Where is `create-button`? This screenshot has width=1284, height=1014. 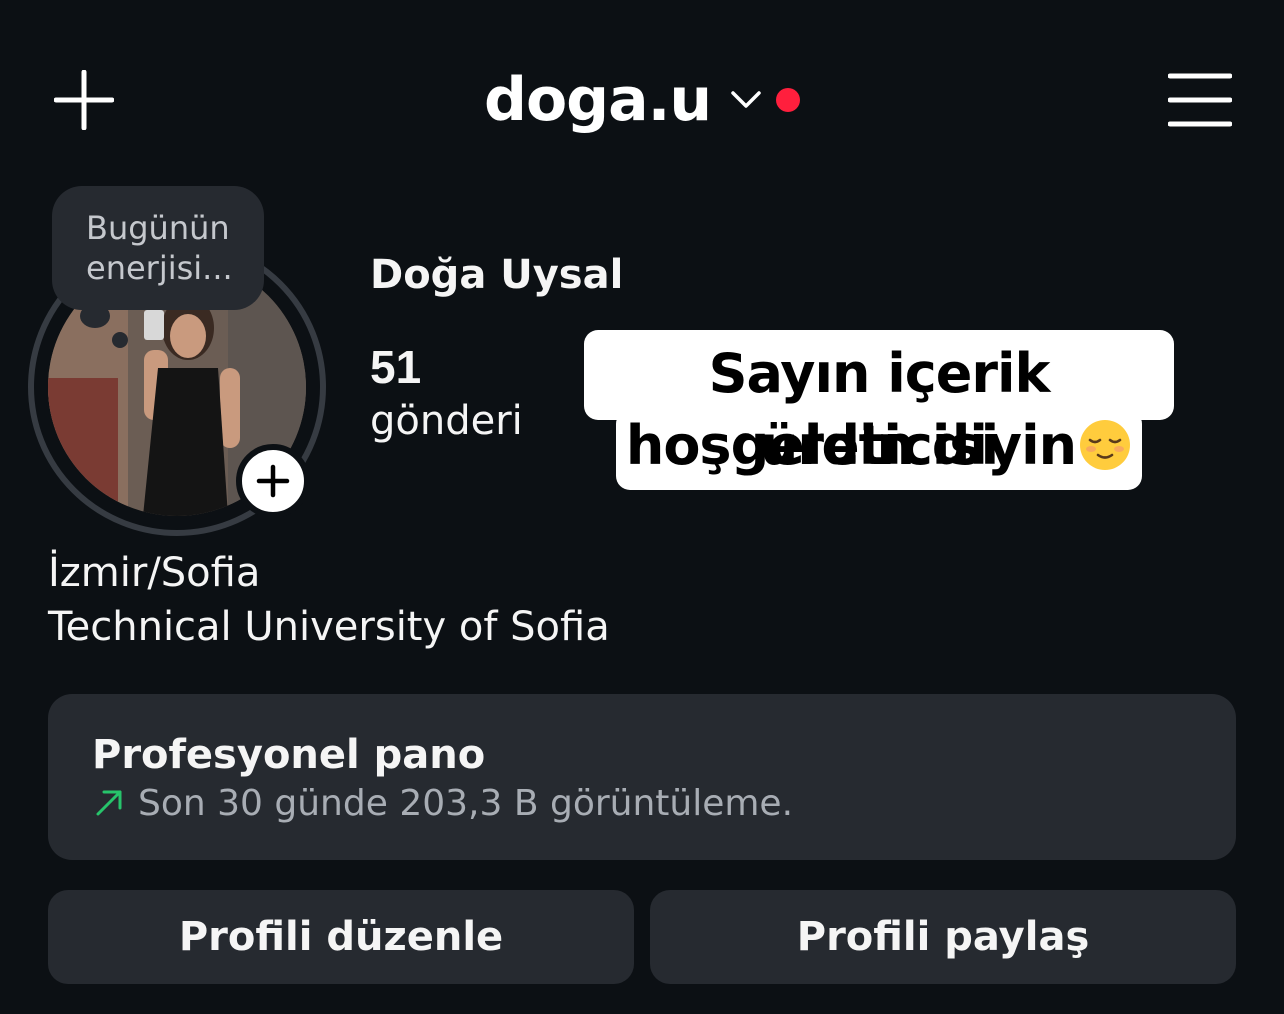
create-button is located at coordinates (84, 100).